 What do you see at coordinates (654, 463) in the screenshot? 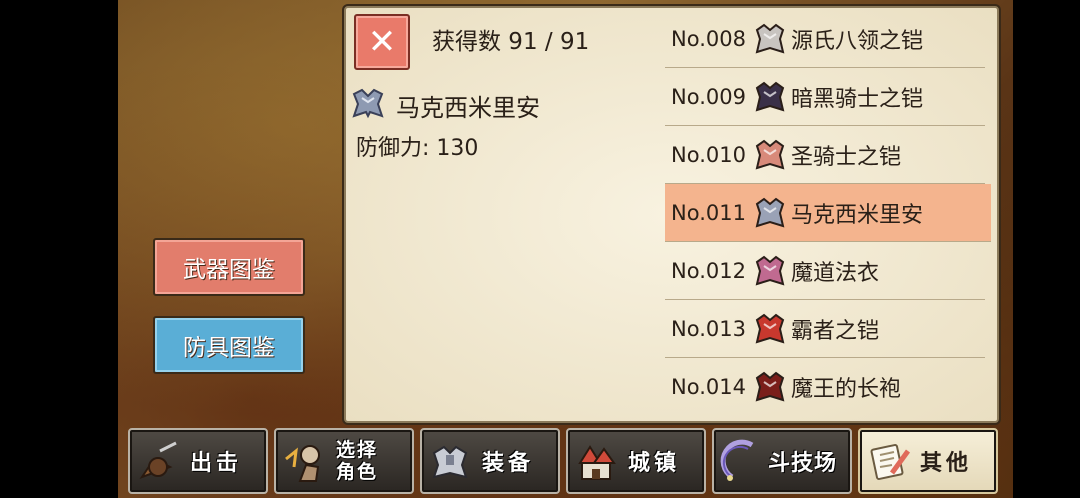
I see `tab-label: 城镇` at bounding box center [654, 463].